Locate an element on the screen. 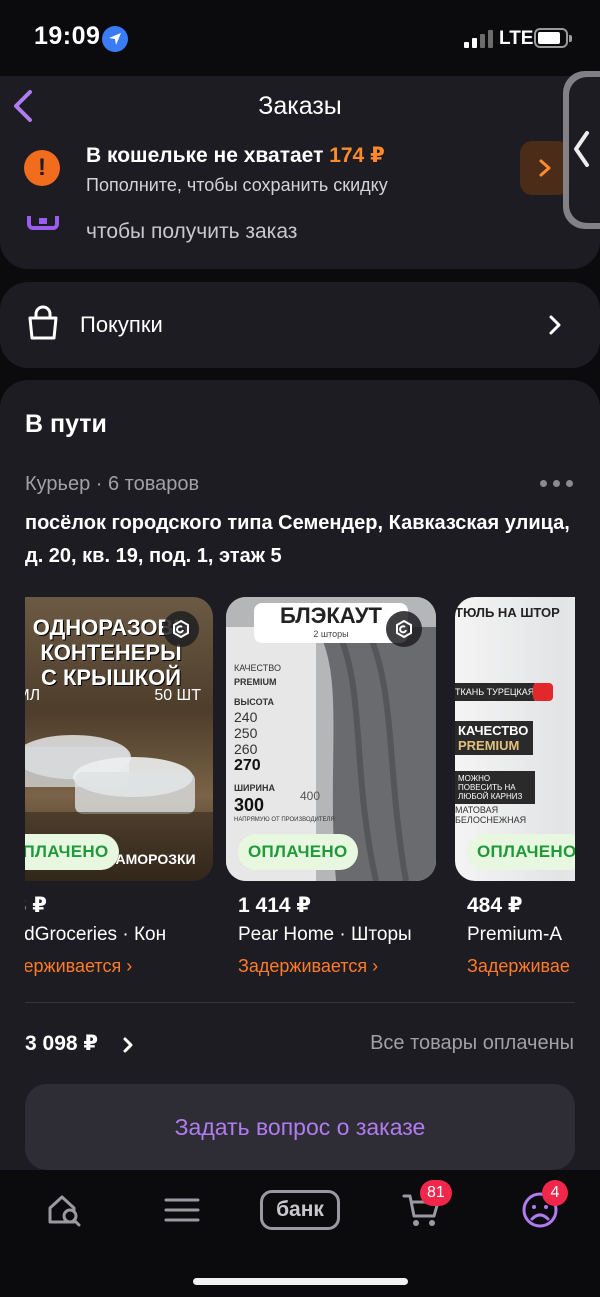 This screenshot has height=1297, width=600. in-transit-title: В пути is located at coordinates (66, 424).